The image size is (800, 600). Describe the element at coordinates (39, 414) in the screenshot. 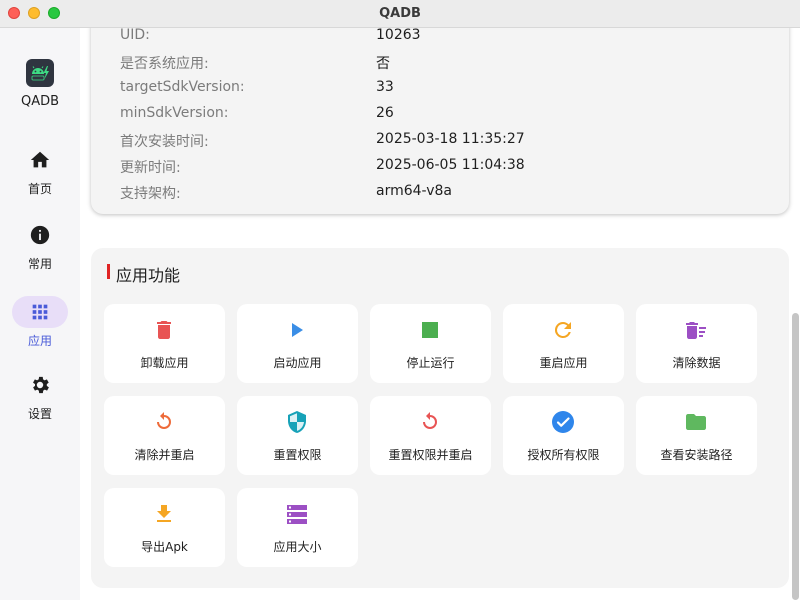

I see `nav-label-settings: 设置` at that location.